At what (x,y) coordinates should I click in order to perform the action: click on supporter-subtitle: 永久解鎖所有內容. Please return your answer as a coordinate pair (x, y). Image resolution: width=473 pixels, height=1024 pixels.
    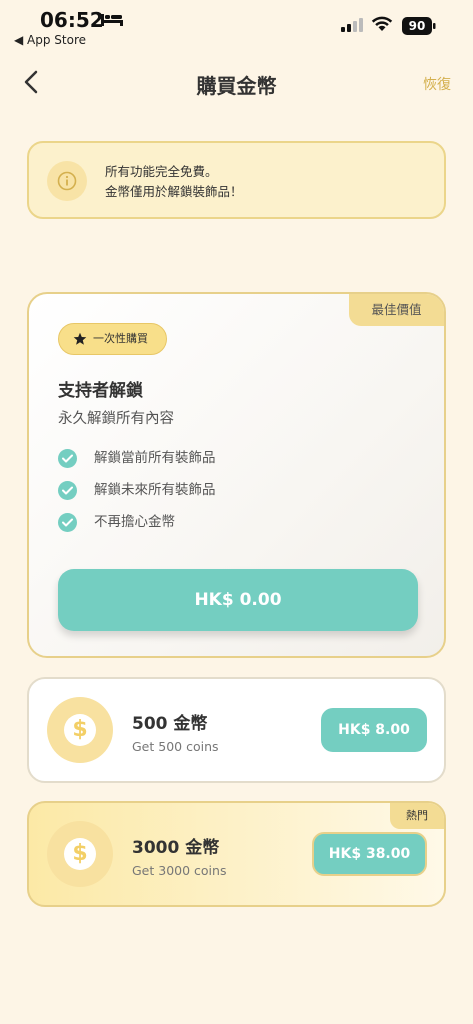
    Looking at the image, I should click on (116, 419).